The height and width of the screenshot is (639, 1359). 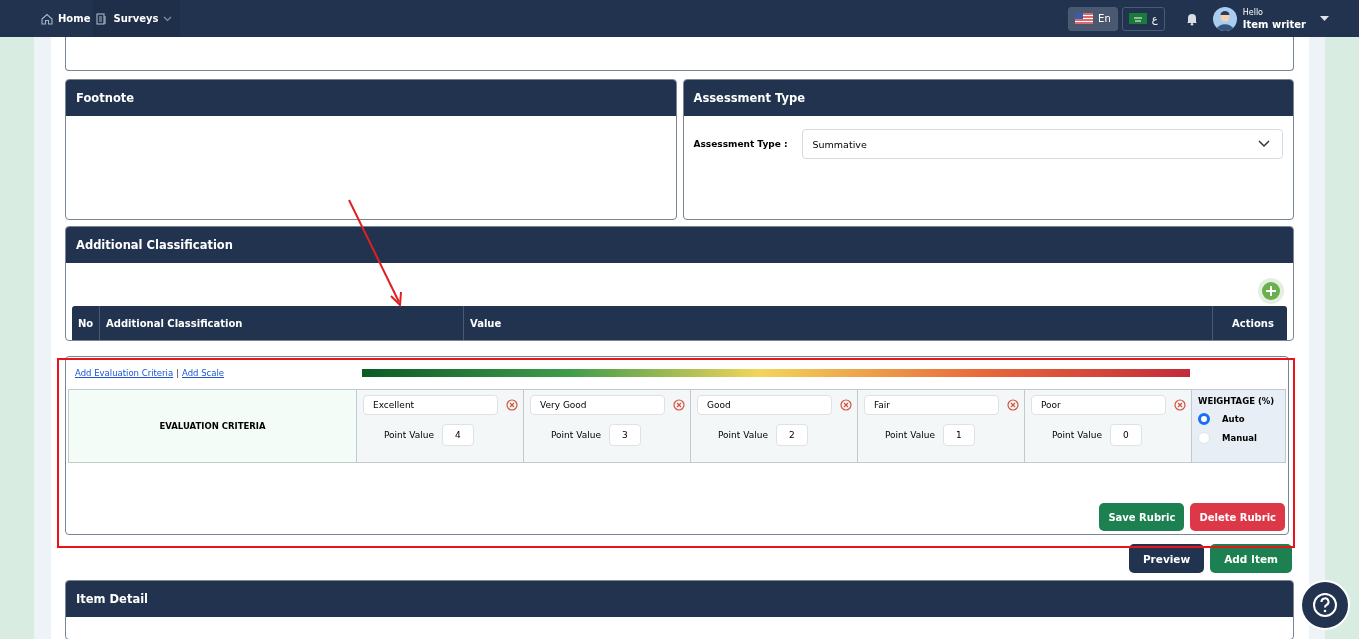 I want to click on caret-icon, so click(x=1324, y=18).